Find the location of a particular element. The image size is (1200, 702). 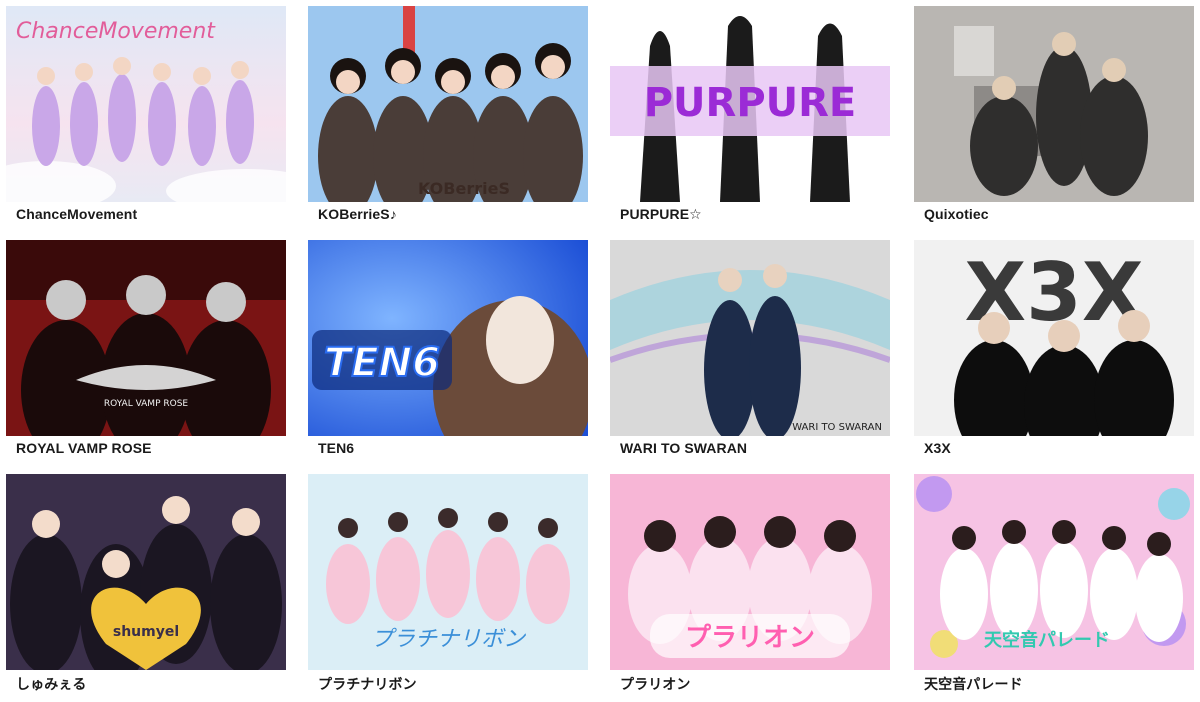

group-photo-image: PURPURE is located at coordinates (750, 104).